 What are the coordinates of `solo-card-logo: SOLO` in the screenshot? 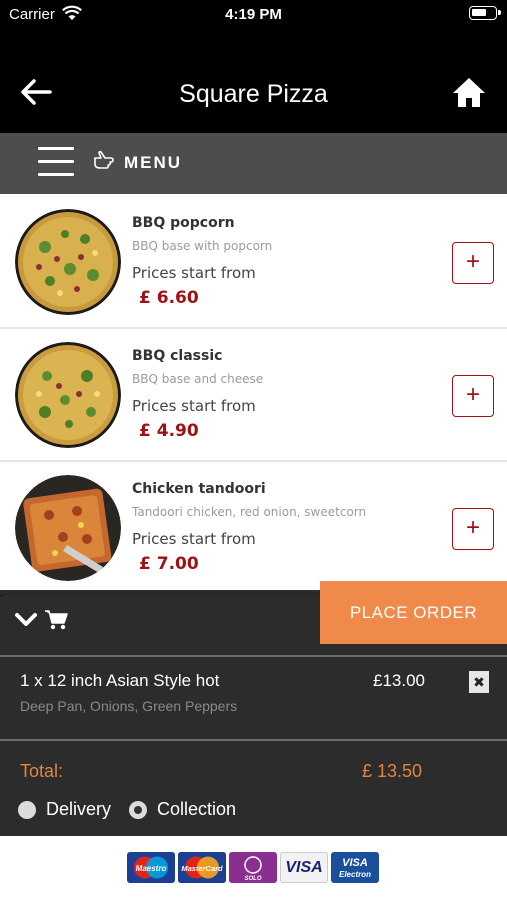 It's located at (253, 867).